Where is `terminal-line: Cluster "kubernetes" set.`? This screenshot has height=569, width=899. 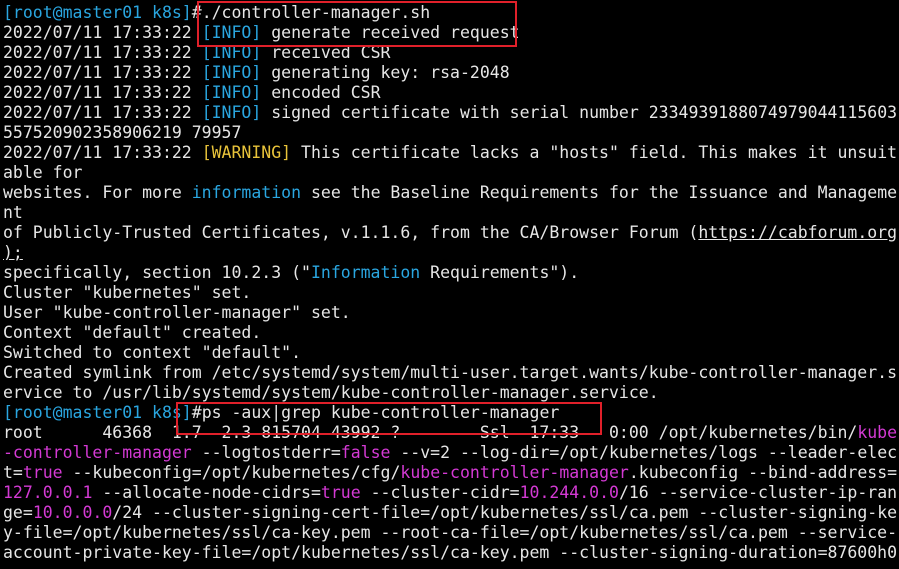
terminal-line: Cluster "kubernetes" set. is located at coordinates (451, 293).